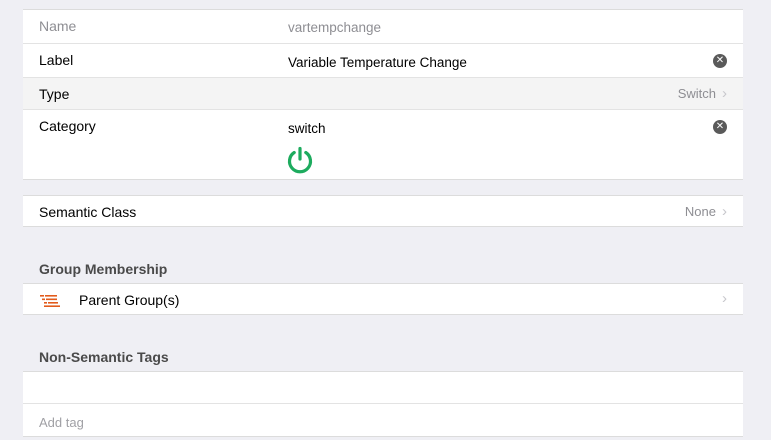  Describe the element at coordinates (383, 211) in the screenshot. I see `semantic-class-card: Semantic Class None ›` at that location.